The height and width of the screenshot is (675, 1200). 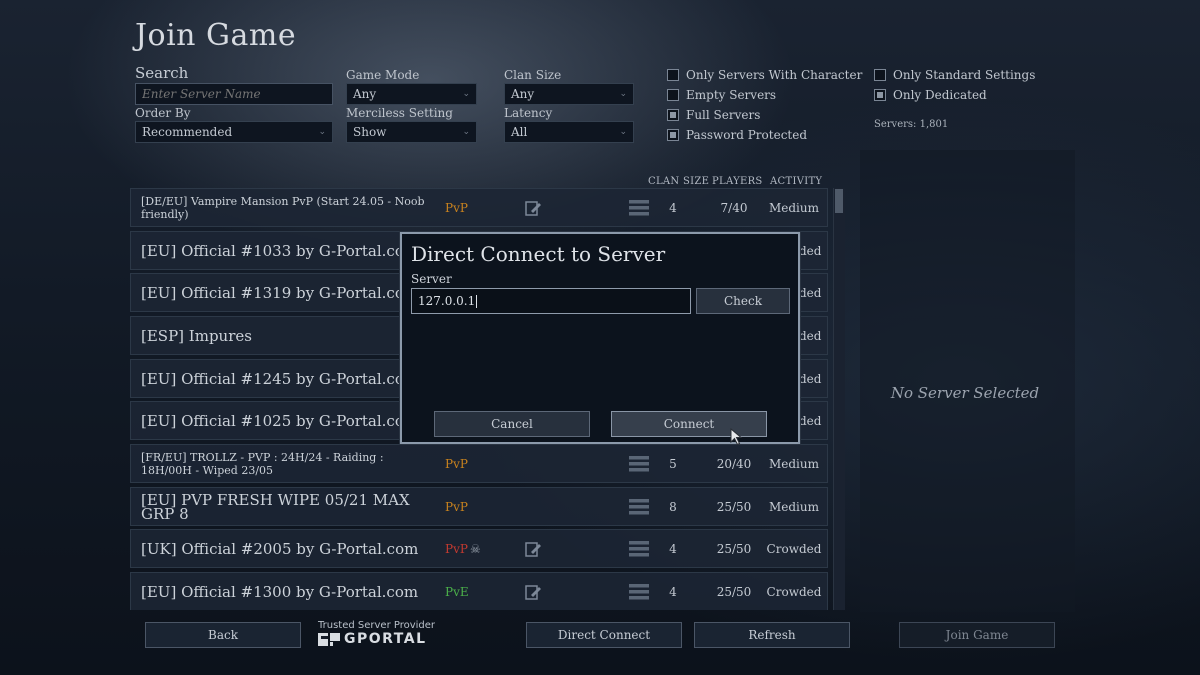 I want to click on server-name: [EU] Official #1300 by G-Portal.com, so click(x=280, y=591).